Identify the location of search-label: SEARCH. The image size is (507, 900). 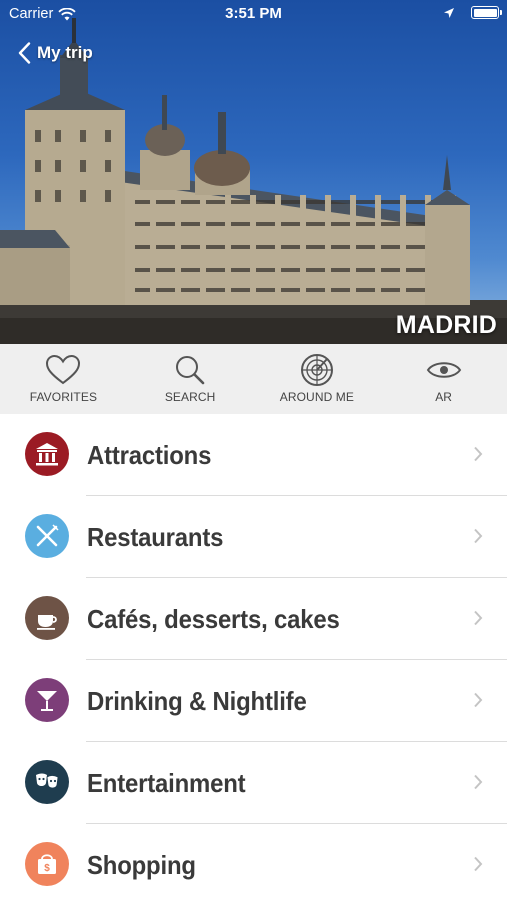
(190, 397).